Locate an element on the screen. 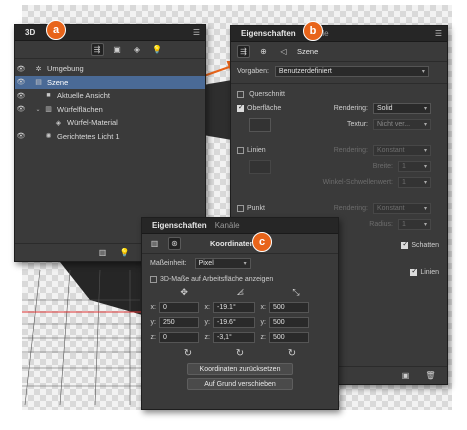 The image size is (467, 430). chevron-down-icon: ⌄ is located at coordinates (38, 109).